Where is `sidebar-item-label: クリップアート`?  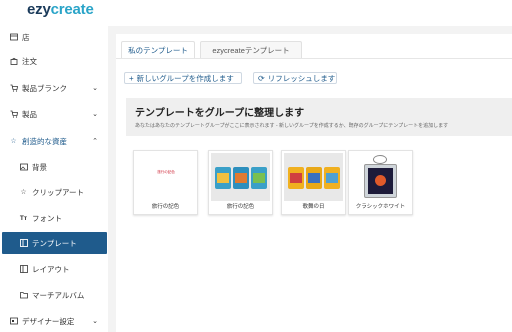
sidebar-item-label: クリップアート is located at coordinates (58, 192).